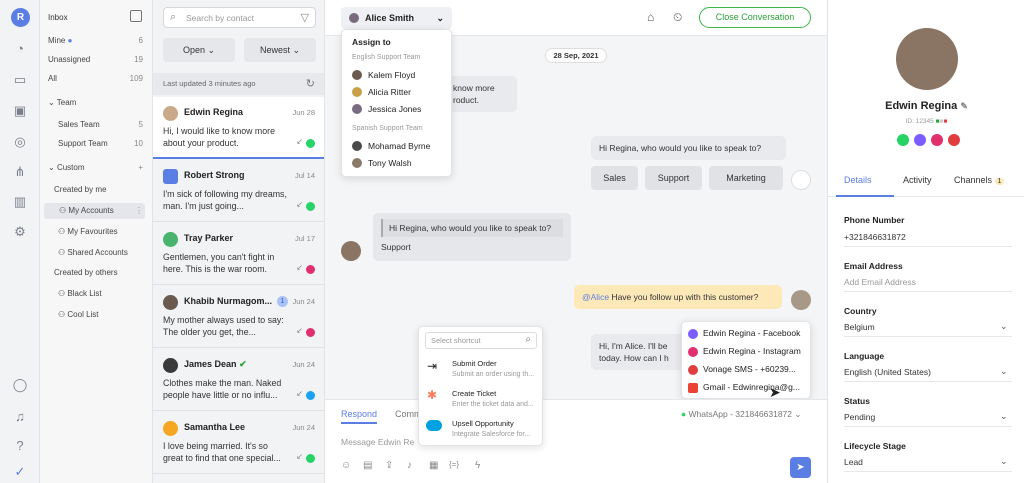  I want to click on chevron-down-icon: ⌄, so click(1004, 326).